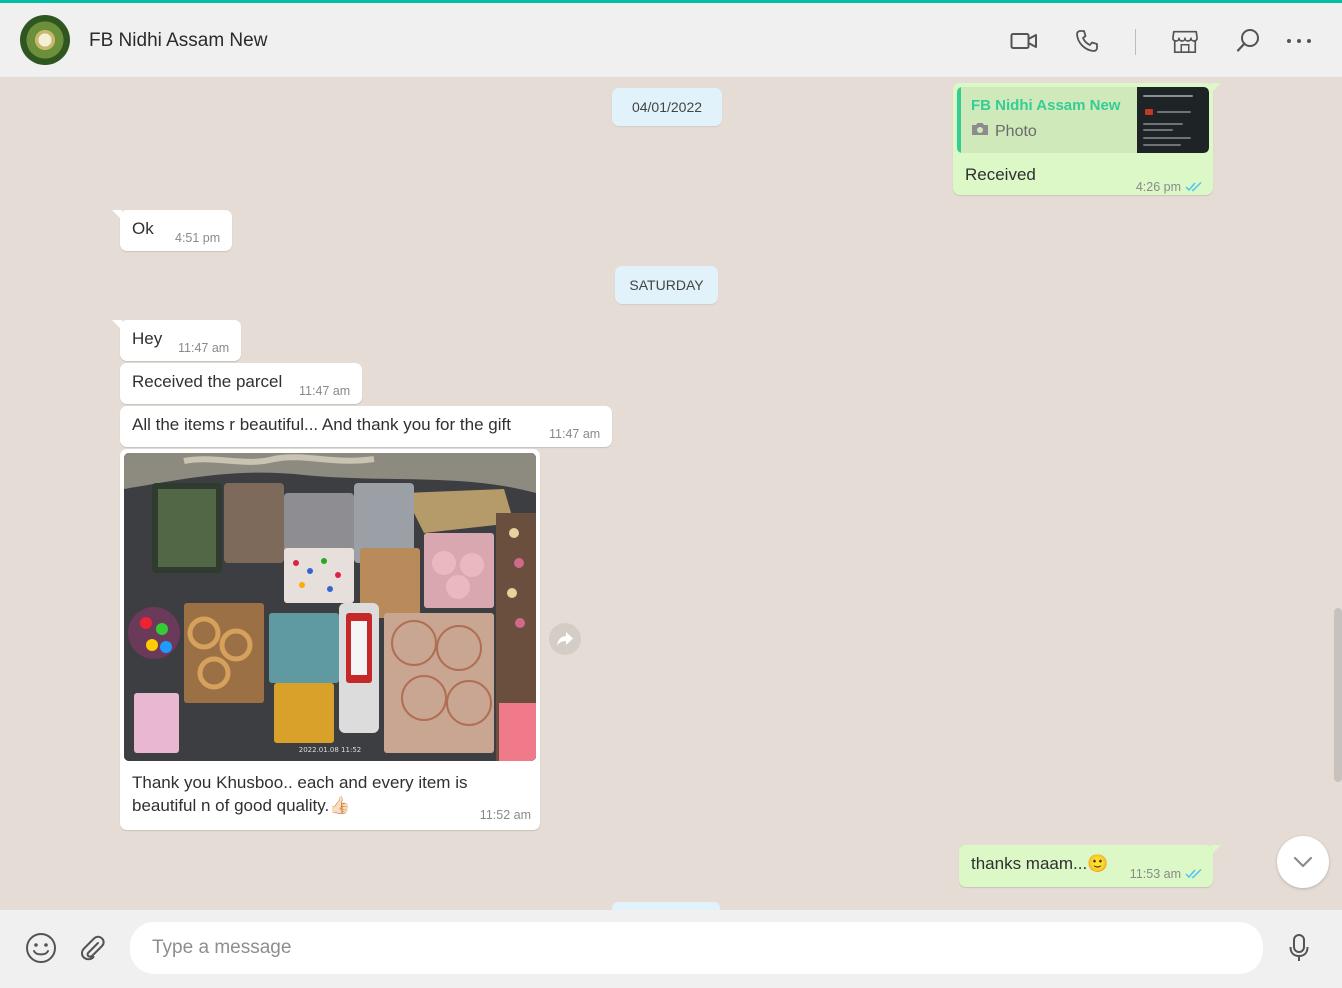  What do you see at coordinates (667, 107) in the screenshot?
I see `date-chip: 04/01/2022` at bounding box center [667, 107].